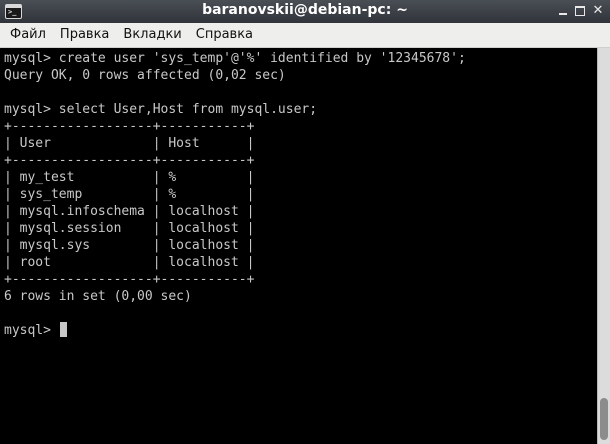 The height and width of the screenshot is (444, 610). Describe the element at coordinates (129, 211) in the screenshot. I see `terminal-line: | mysql.infoschema | localhost |` at that location.